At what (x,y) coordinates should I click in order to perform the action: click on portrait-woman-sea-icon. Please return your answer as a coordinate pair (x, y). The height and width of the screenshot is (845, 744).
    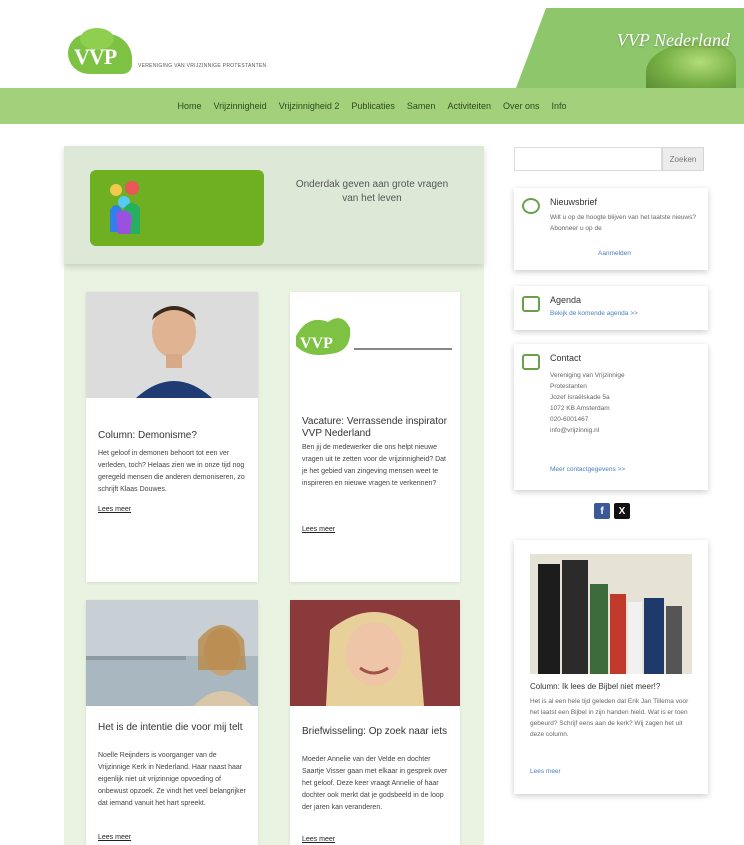
    Looking at the image, I should click on (172, 653).